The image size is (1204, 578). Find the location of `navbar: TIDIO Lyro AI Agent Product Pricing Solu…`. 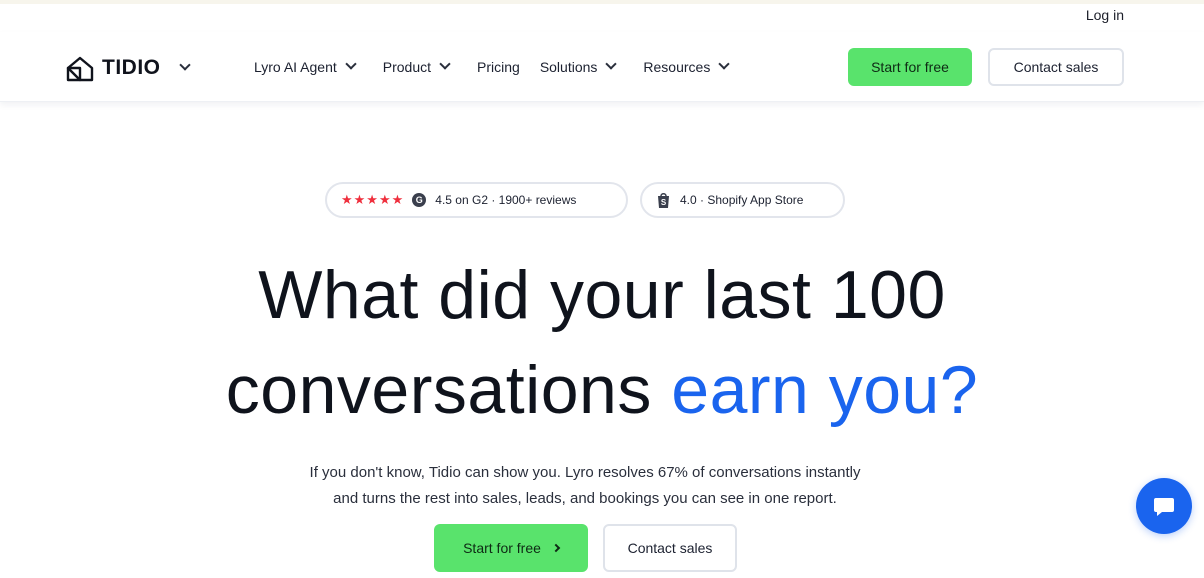

navbar: TIDIO Lyro AI Agent Product Pricing Solu… is located at coordinates (602, 67).